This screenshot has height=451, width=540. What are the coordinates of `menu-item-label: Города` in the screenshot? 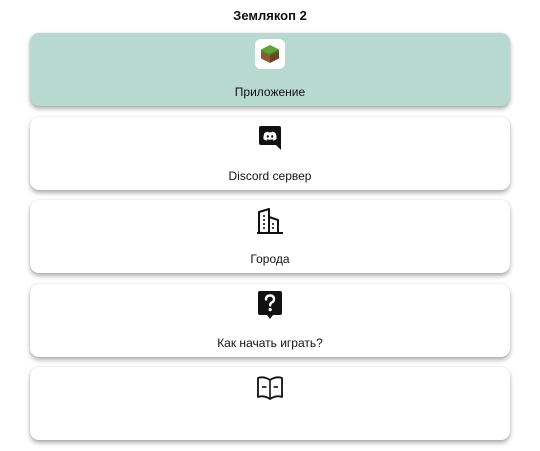 It's located at (270, 259).